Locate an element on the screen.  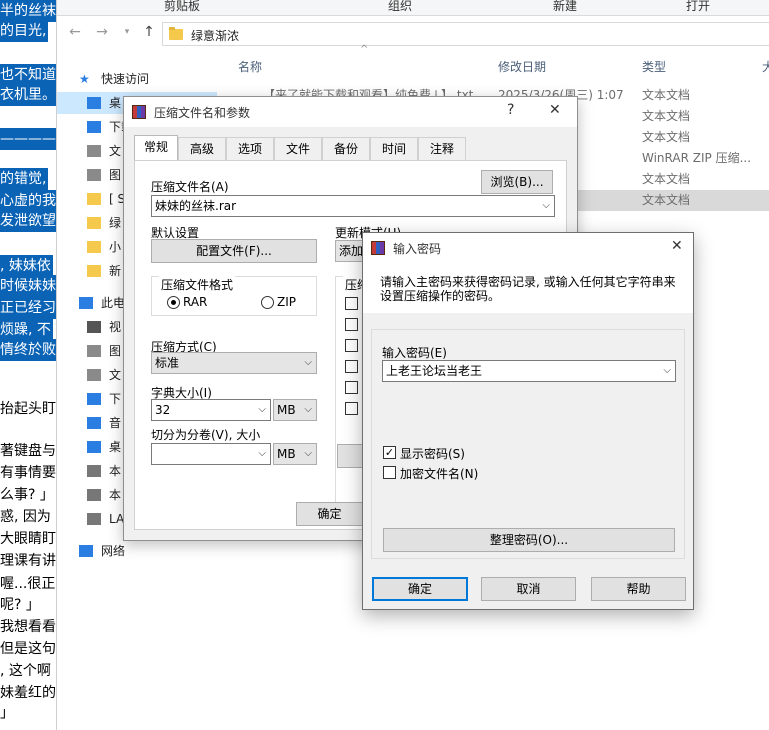
tab-general: 常规 is located at coordinates (156, 148).